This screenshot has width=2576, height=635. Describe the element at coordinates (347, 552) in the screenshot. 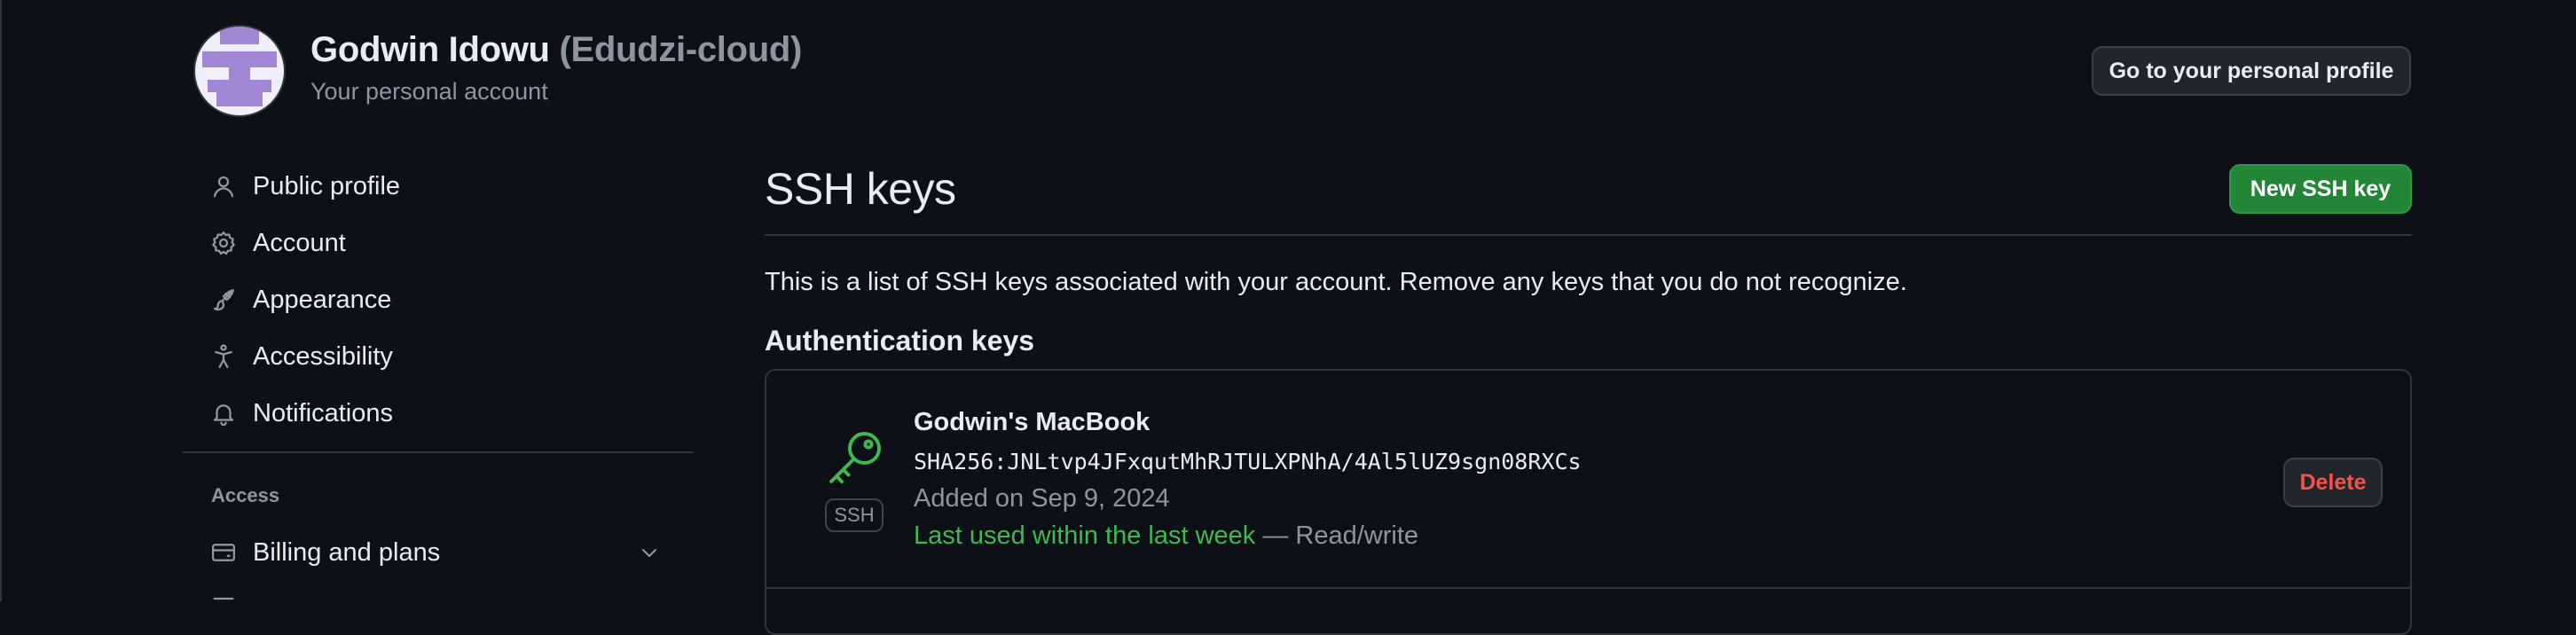

I see `sidebar-item-label: Billing and plans` at that location.